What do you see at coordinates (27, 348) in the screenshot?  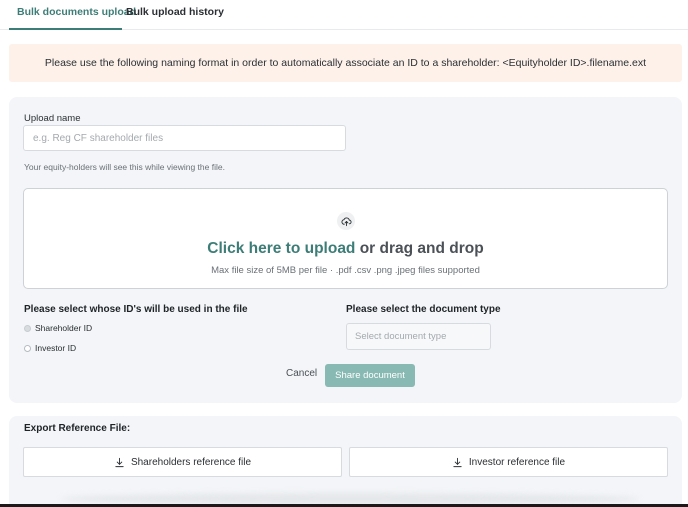 I see `radio-button` at bounding box center [27, 348].